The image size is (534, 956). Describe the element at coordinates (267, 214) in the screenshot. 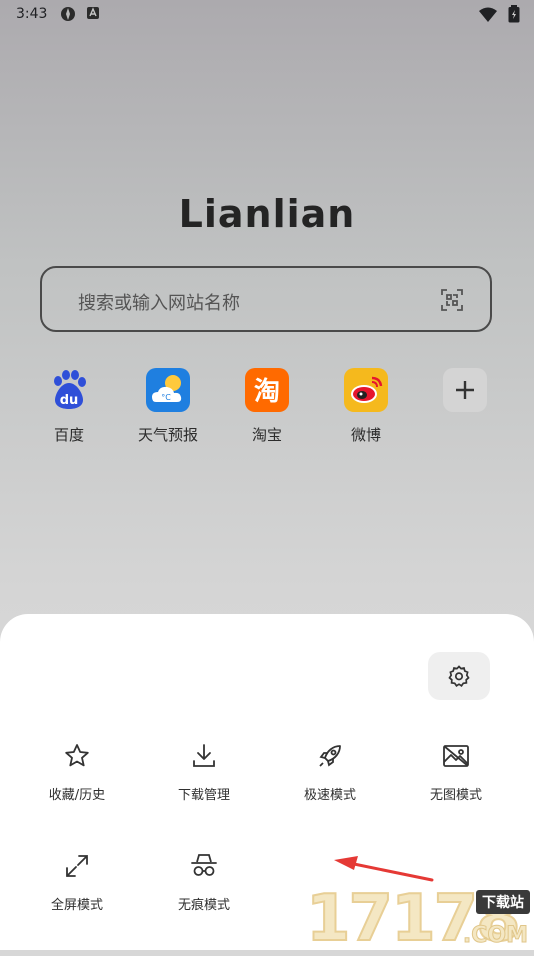

I see `app-logo: Lianlian` at that location.